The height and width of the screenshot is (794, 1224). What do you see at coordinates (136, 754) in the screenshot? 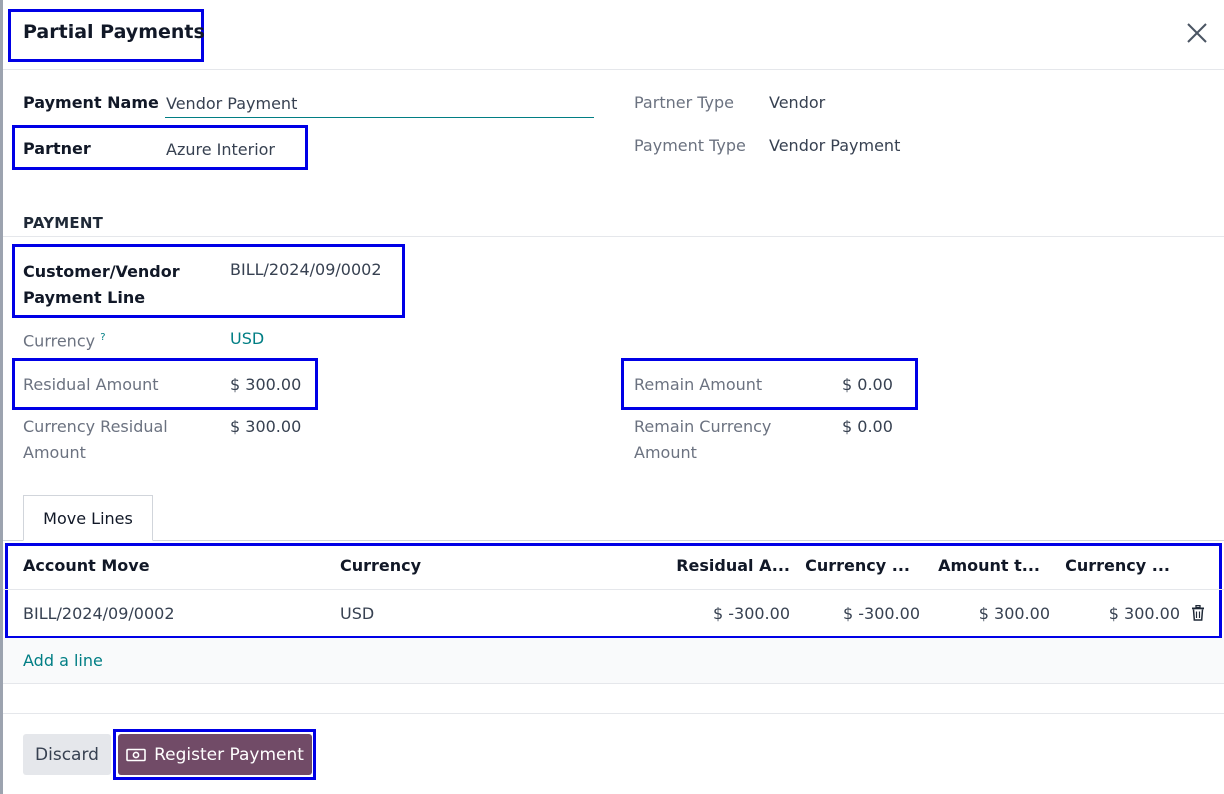
I see `money-icon` at bounding box center [136, 754].